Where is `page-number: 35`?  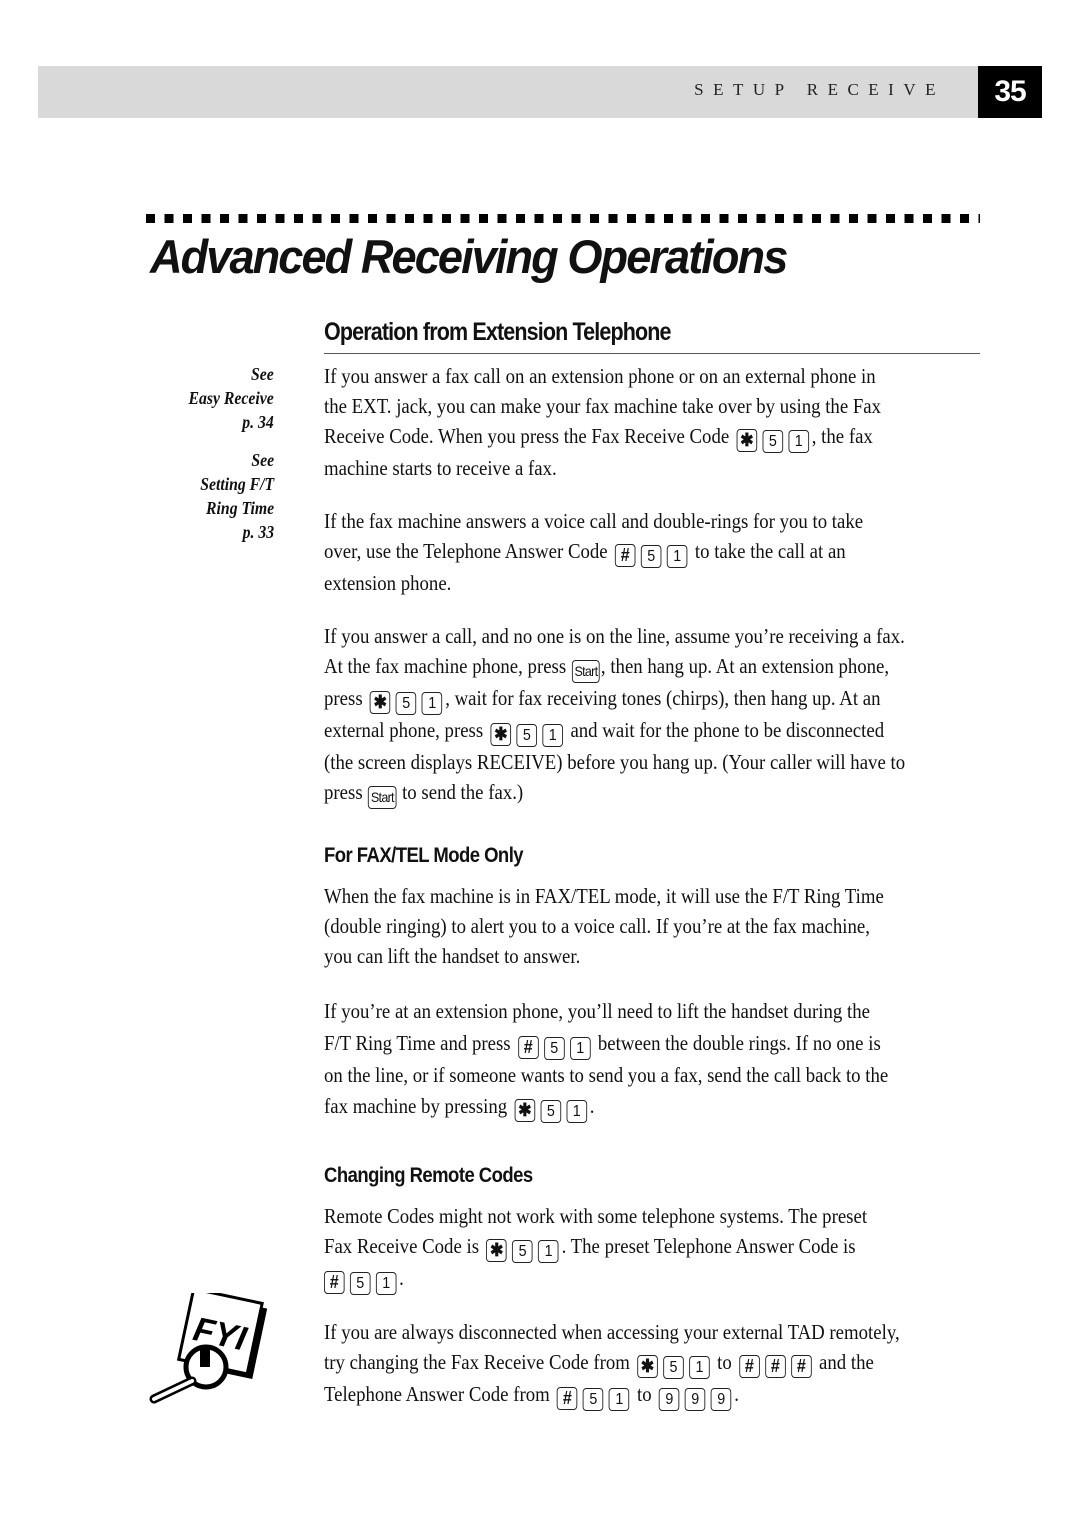 page-number: 35 is located at coordinates (1010, 92).